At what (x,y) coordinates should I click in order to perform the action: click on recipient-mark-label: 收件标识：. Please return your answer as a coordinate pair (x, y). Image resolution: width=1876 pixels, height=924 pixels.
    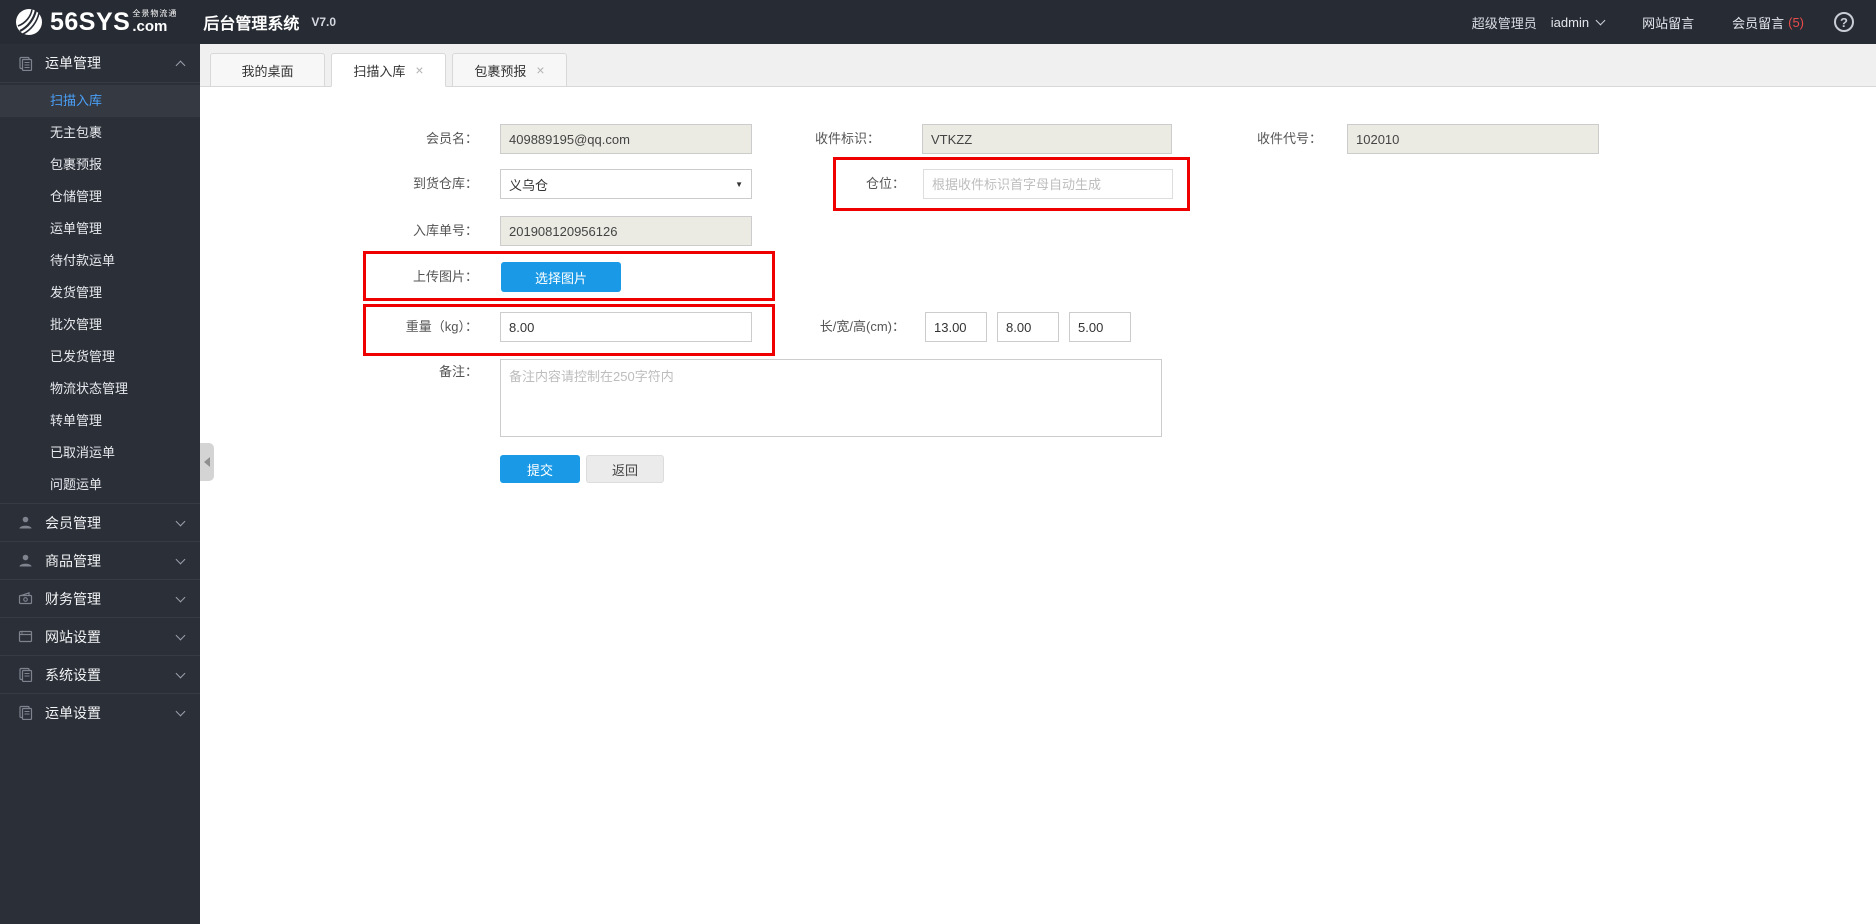
    Looking at the image, I should click on (847, 138).